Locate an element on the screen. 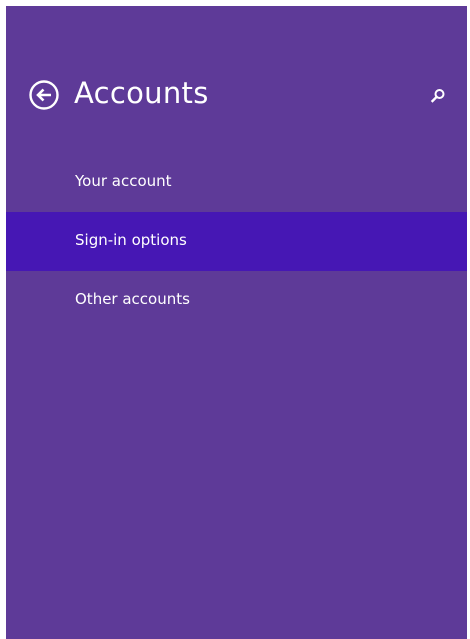 This screenshot has width=470, height=639. back-arrow-circle-icon is located at coordinates (44, 95).